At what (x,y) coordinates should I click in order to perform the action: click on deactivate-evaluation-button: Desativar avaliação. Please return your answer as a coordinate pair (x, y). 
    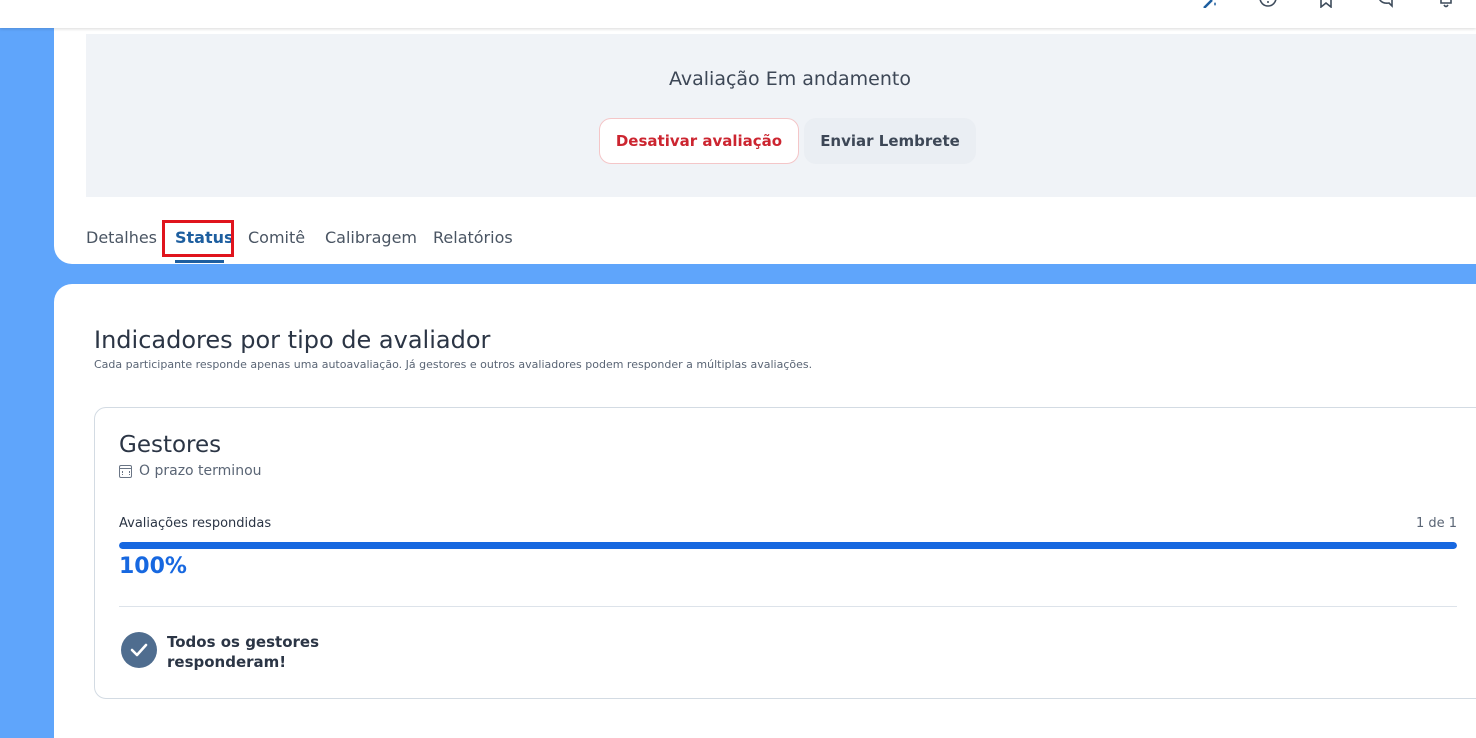
    Looking at the image, I should click on (699, 141).